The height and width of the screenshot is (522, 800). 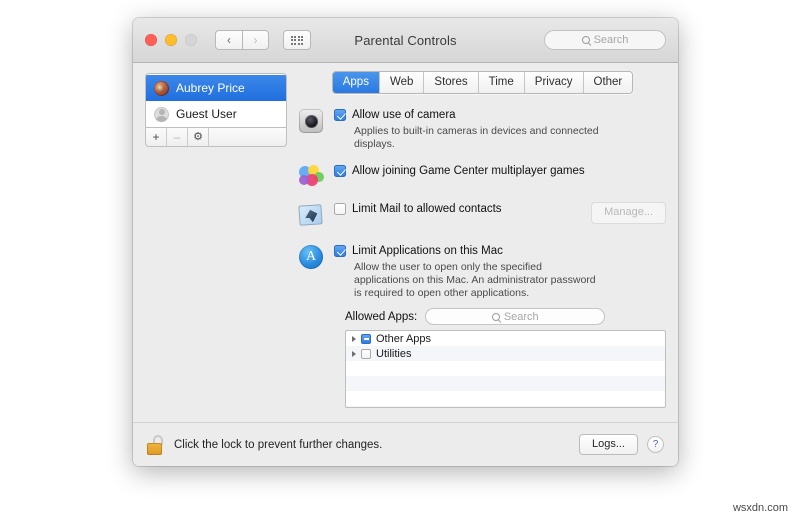 I want to click on allowed-apps-header: Allowed Apps: Search, so click(x=505, y=317).